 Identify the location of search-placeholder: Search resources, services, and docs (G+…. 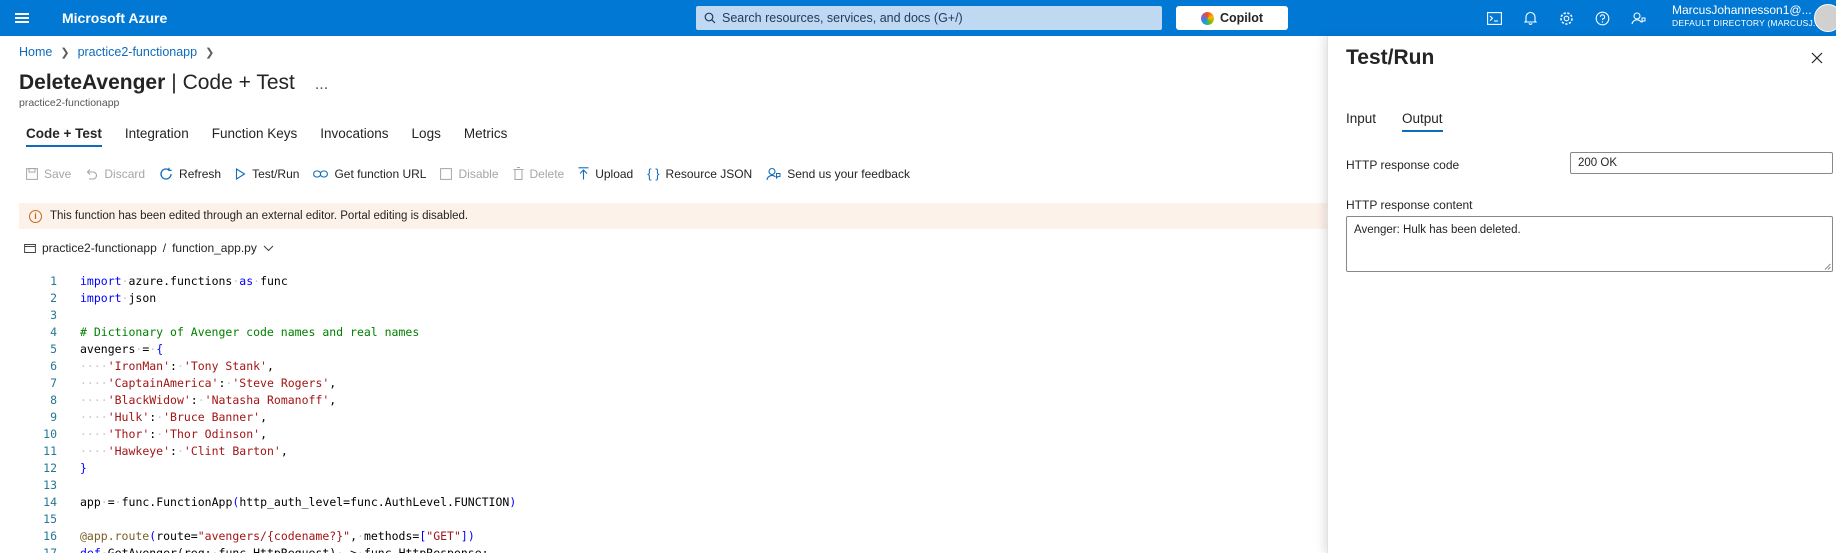
(842, 18).